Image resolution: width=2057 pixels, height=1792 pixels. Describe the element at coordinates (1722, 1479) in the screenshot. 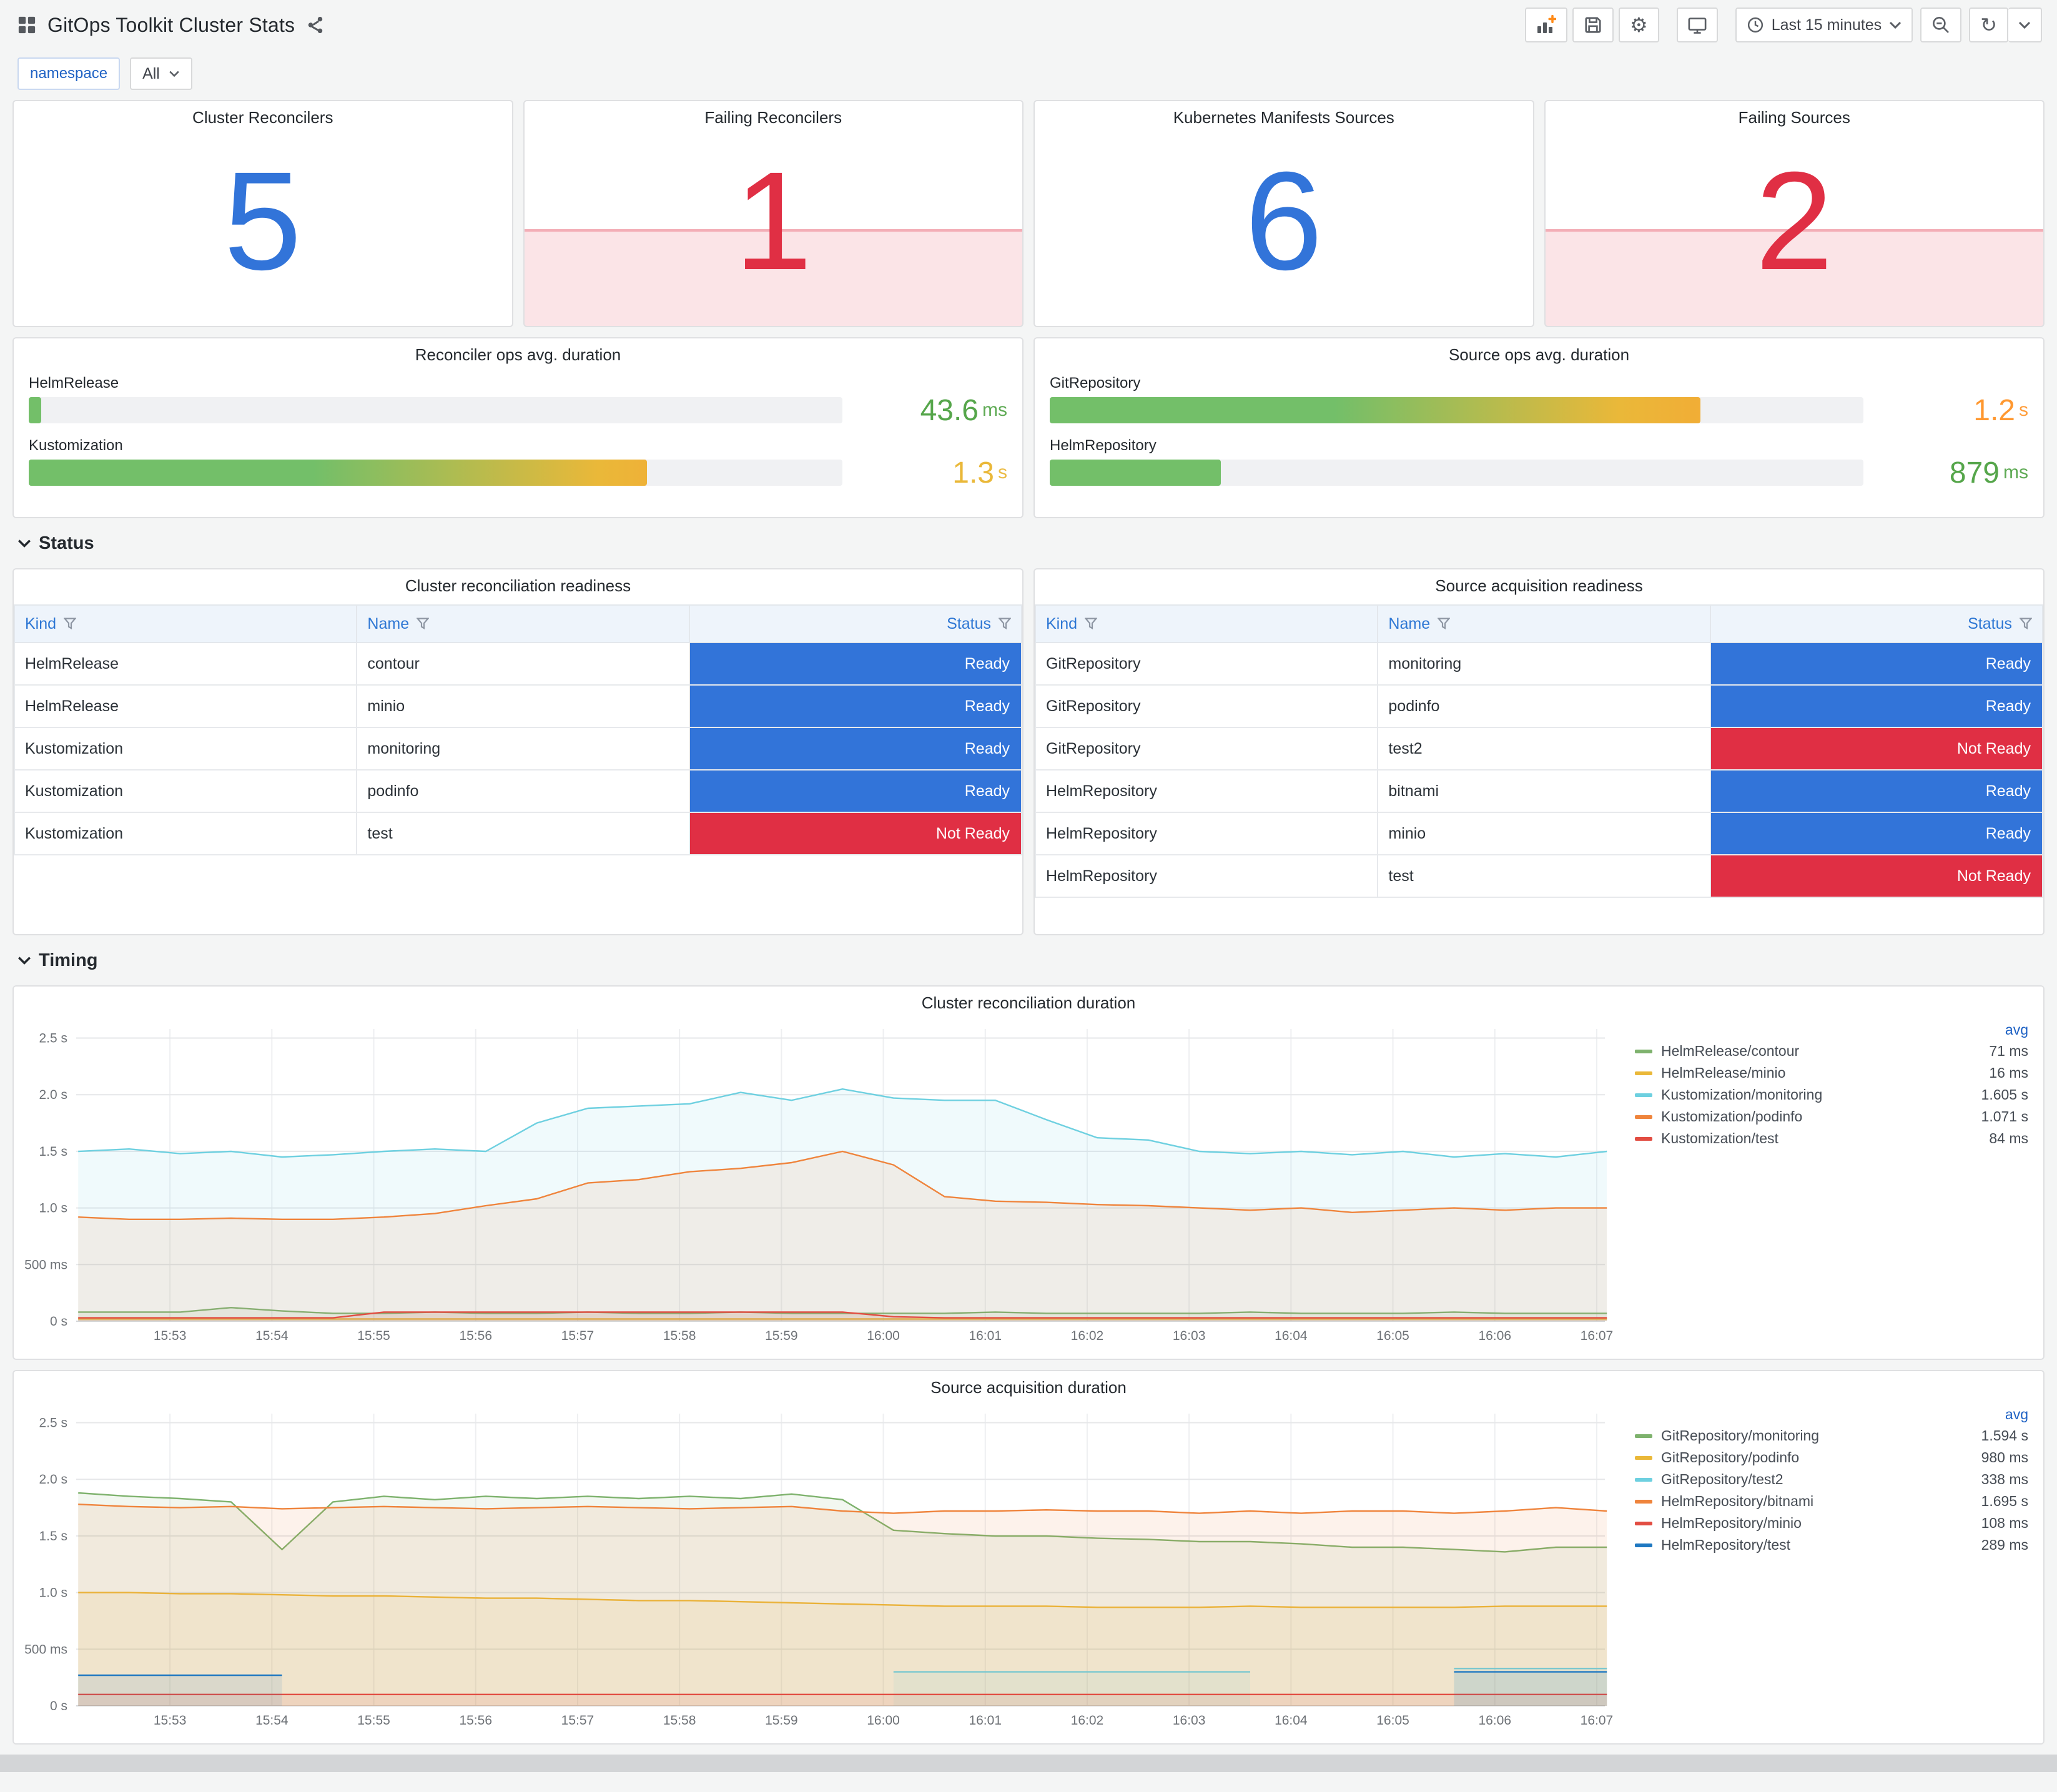

I see `legend-series-name: GitRepository/test2` at that location.